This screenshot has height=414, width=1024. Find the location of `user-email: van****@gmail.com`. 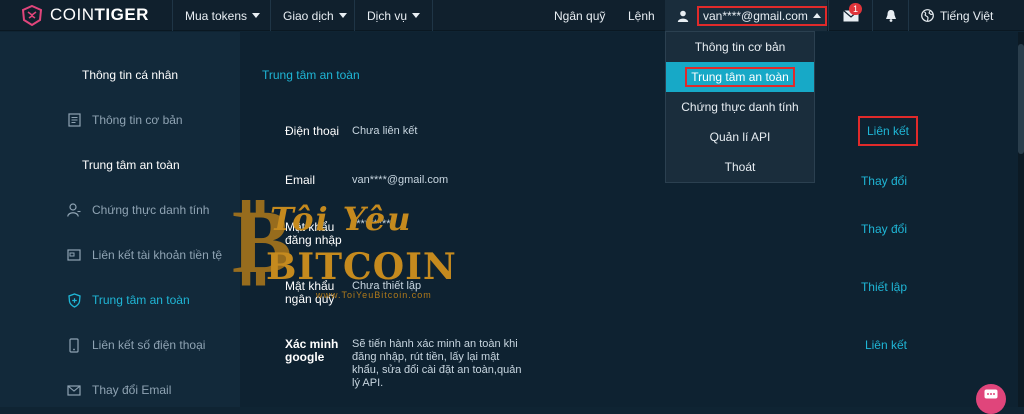

user-email: van****@gmail.com is located at coordinates (755, 15).